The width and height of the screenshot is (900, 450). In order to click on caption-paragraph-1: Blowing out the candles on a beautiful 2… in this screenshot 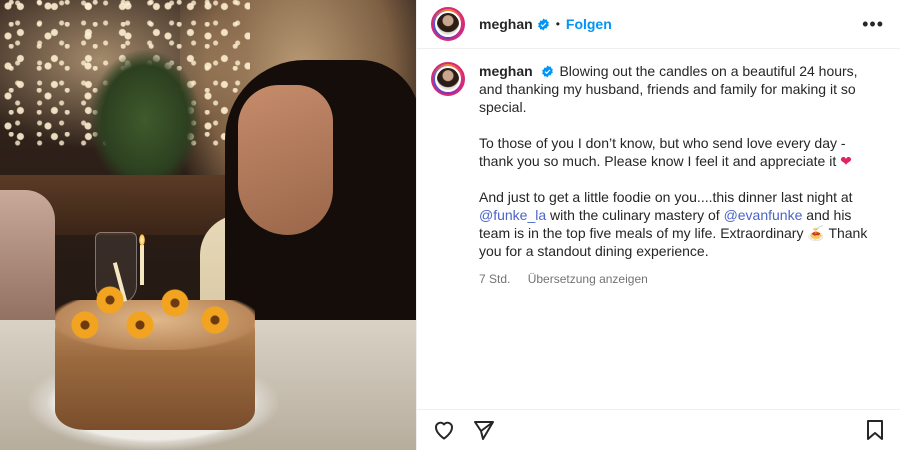, I will do `click(668, 89)`.